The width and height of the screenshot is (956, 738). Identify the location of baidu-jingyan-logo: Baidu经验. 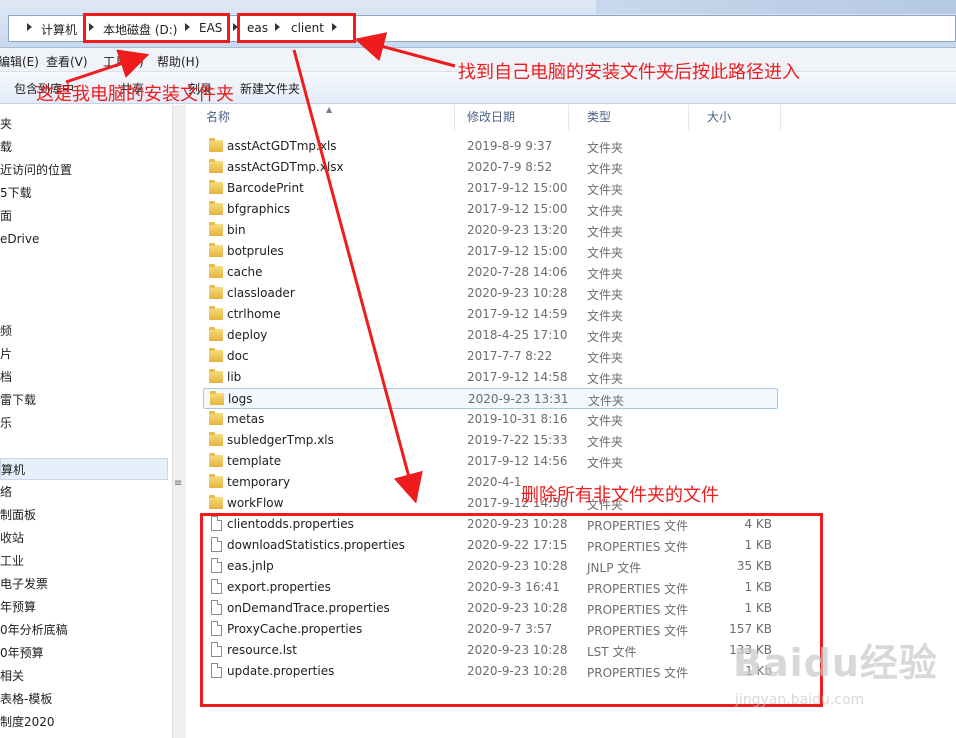
(835, 663).